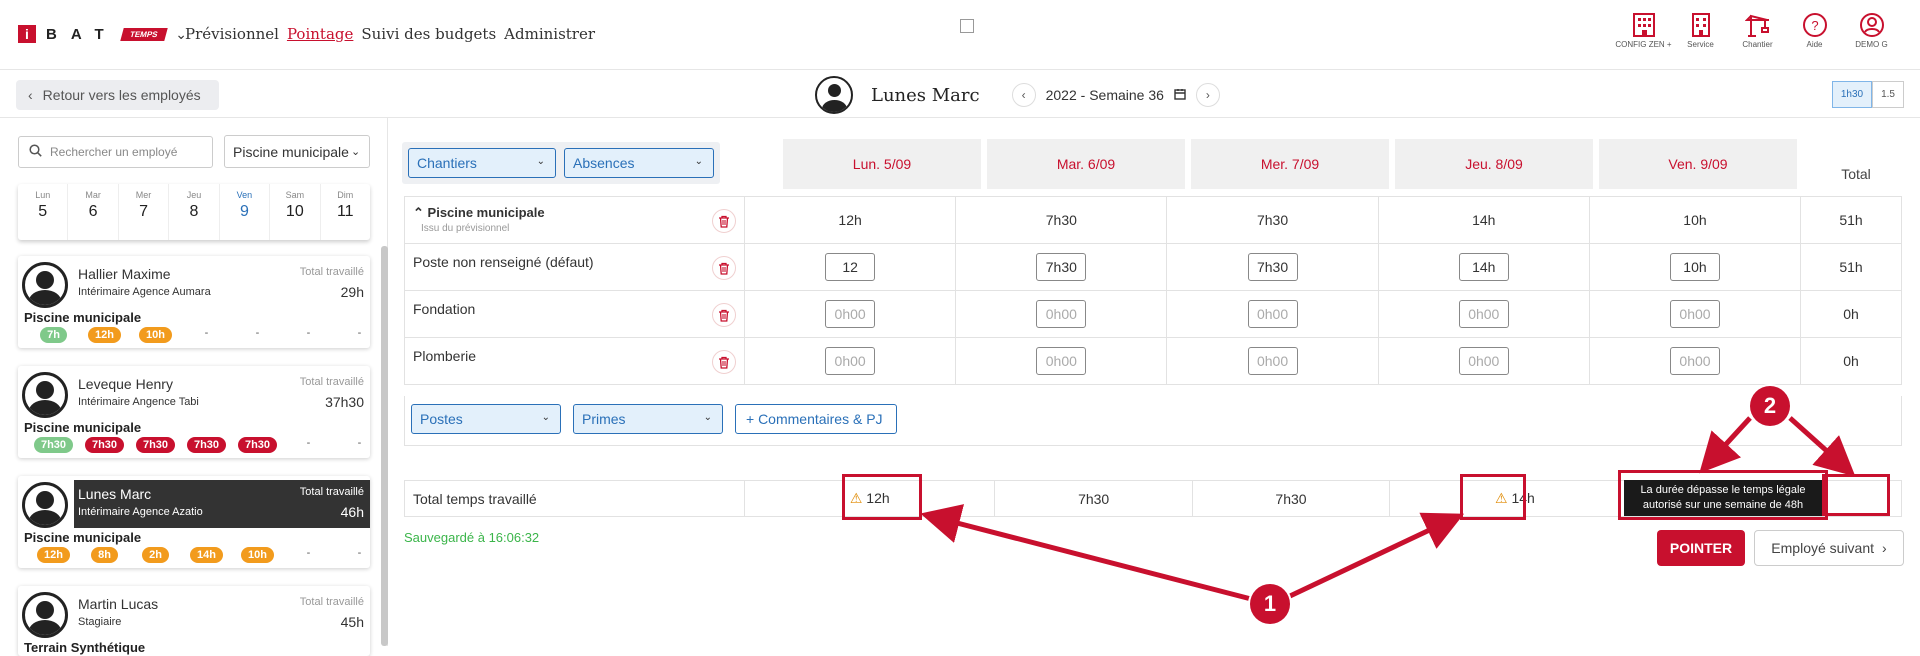 The height and width of the screenshot is (656, 1920). Describe the element at coordinates (1700, 29) in the screenshot. I see `service-button: Service` at that location.